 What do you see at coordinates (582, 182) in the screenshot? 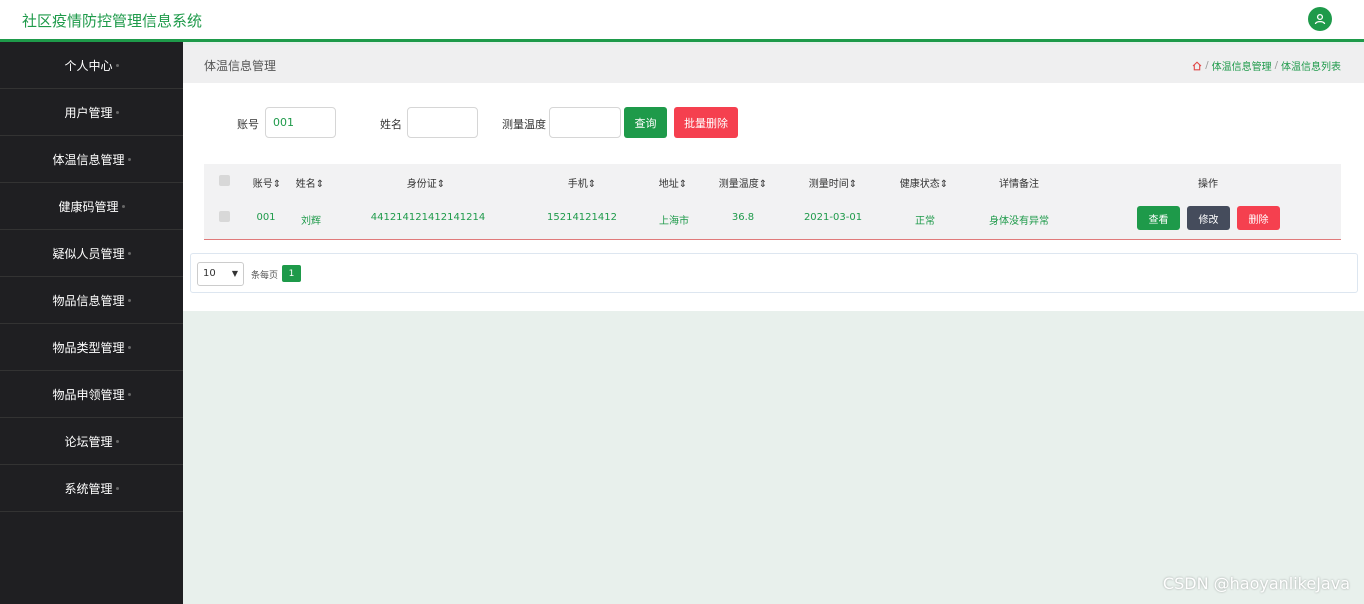
I see `column-header: 手机⇕` at bounding box center [582, 182].